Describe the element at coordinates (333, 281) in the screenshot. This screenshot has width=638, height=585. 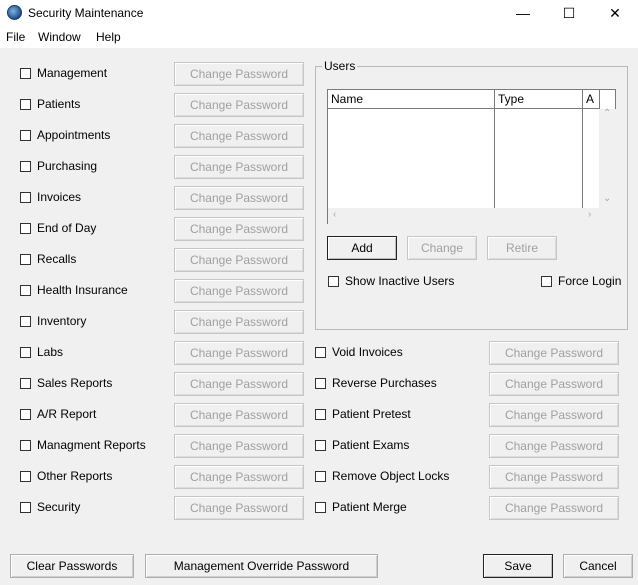
I see `show-inactive-checkbox` at that location.